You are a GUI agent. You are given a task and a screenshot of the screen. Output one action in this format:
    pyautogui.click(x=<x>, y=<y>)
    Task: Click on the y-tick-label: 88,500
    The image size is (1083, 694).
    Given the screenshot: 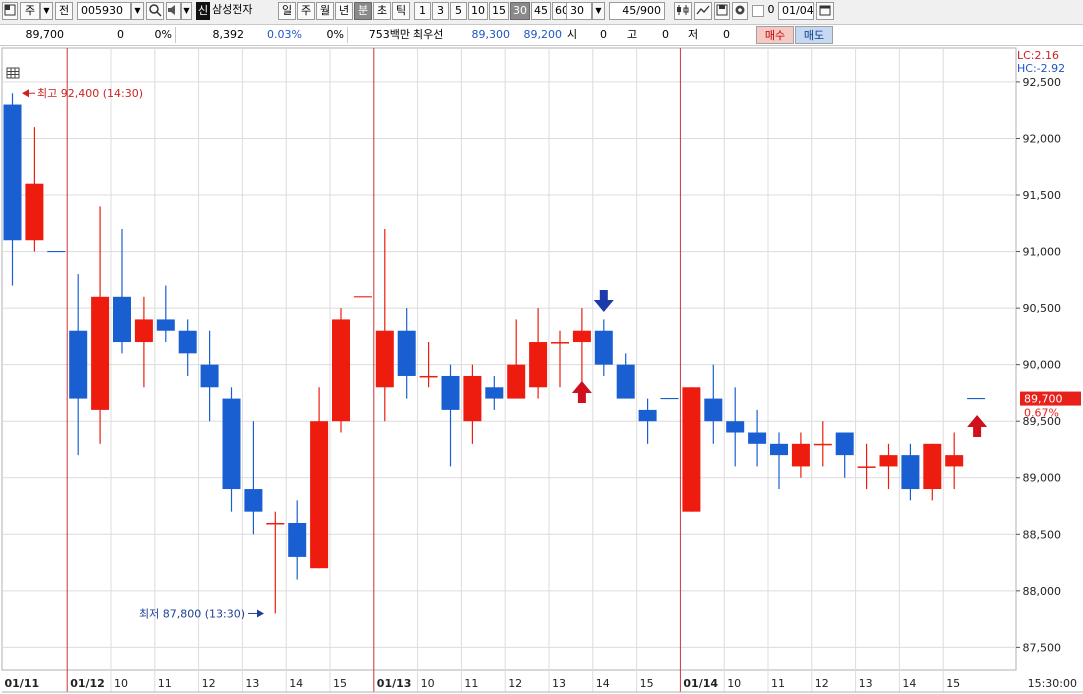 What is the action you would take?
    pyautogui.click(x=1042, y=534)
    